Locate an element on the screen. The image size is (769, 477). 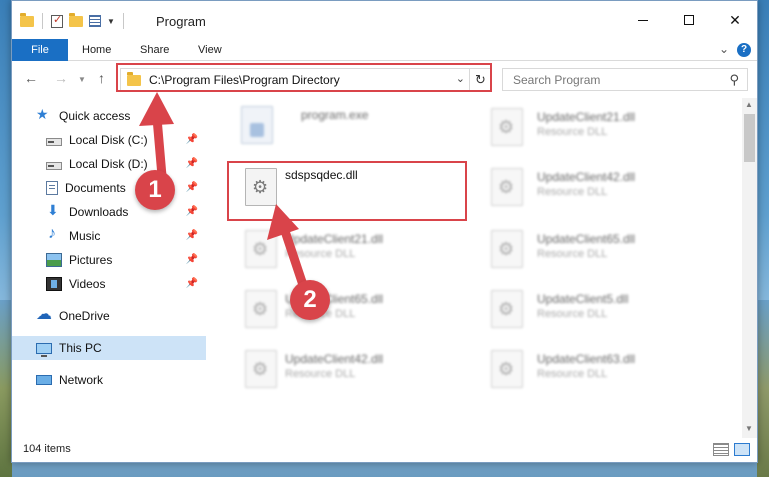
file-item: ⚙ UpdateClient5.dll Resource DLL is located at coordinates (600, 312).